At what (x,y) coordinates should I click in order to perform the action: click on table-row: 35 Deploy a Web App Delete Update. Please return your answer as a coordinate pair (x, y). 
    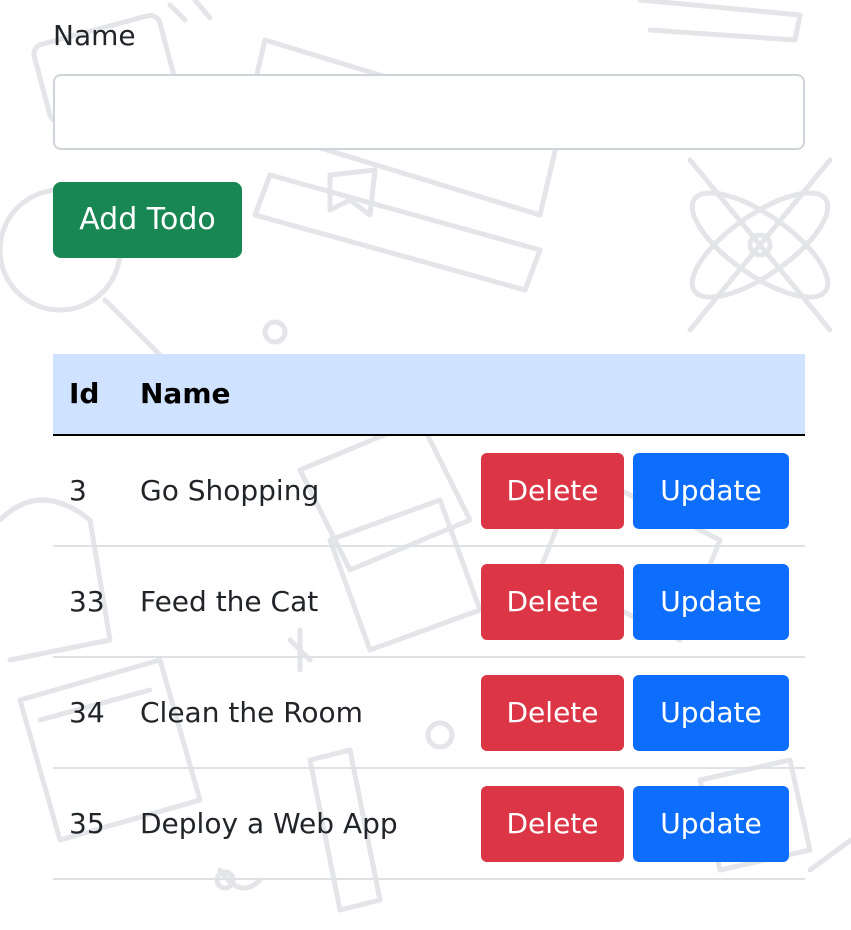
    Looking at the image, I should click on (429, 824).